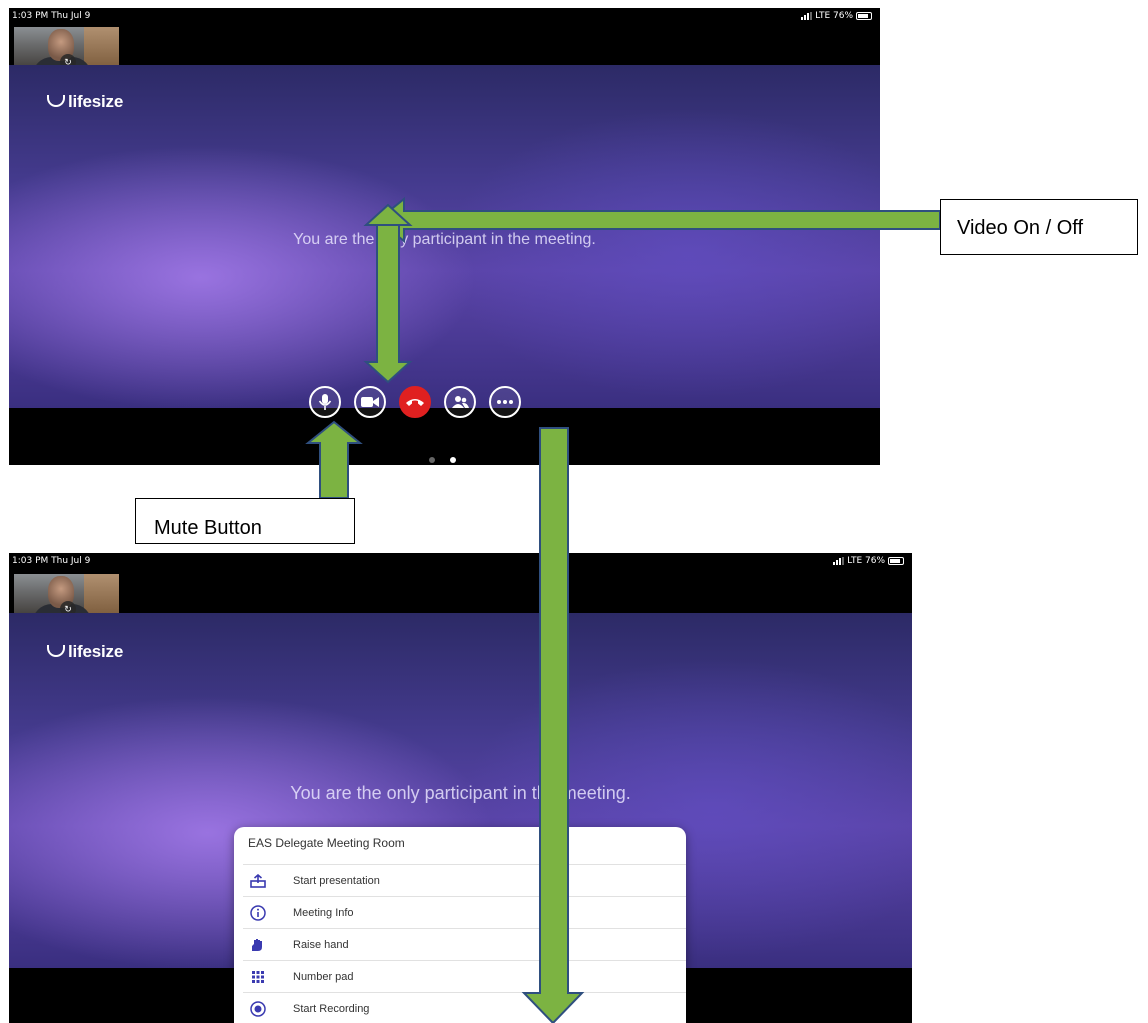  I want to click on mute-button-callout: Mute Button, so click(245, 521).